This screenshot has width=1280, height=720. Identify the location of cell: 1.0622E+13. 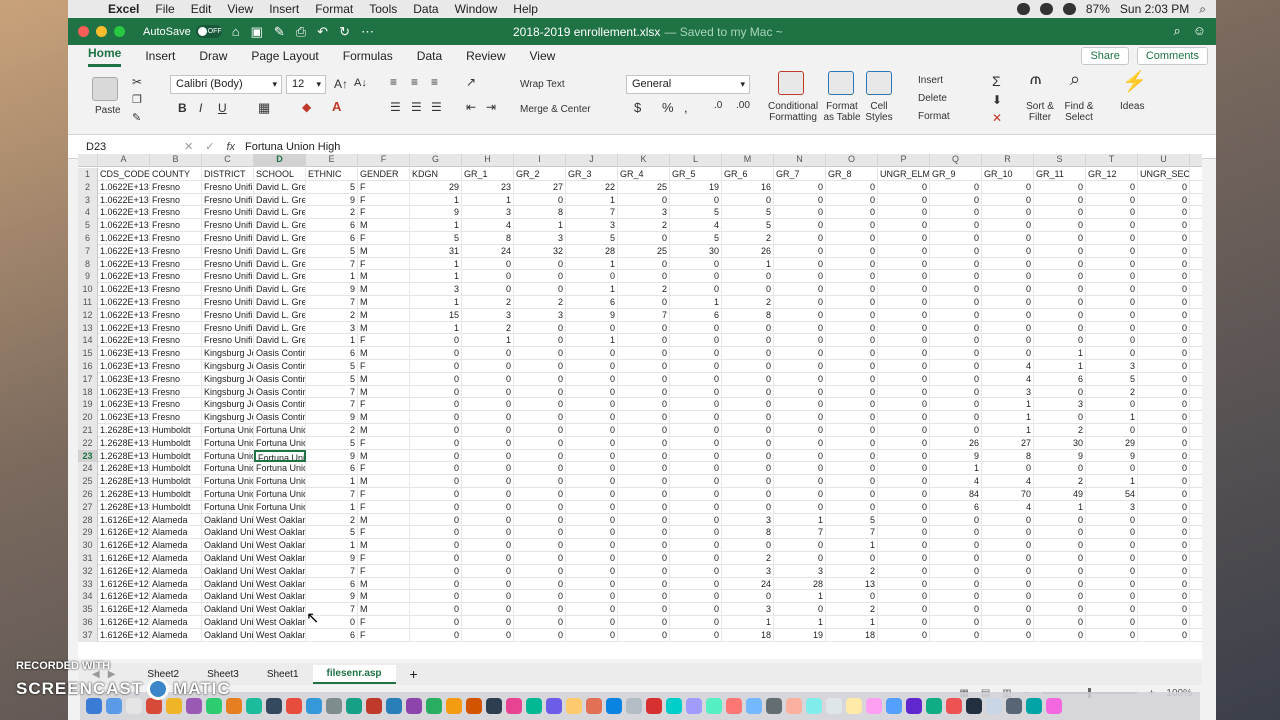
(124, 200).